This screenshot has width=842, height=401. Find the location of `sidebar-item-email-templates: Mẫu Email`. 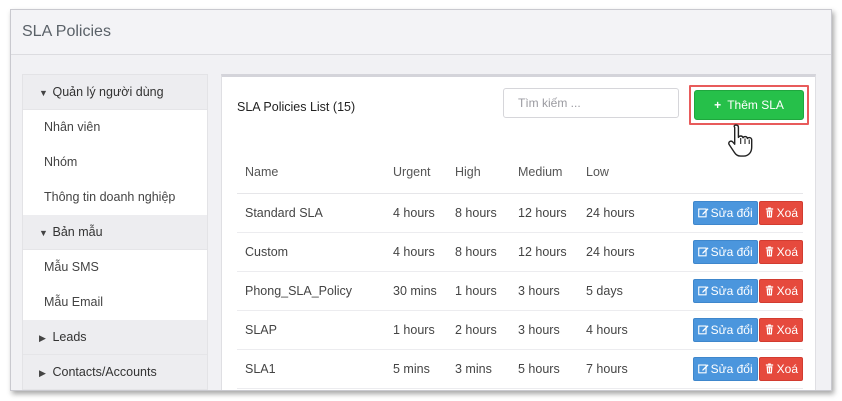

sidebar-item-email-templates: Mẫu Email is located at coordinates (115, 302).